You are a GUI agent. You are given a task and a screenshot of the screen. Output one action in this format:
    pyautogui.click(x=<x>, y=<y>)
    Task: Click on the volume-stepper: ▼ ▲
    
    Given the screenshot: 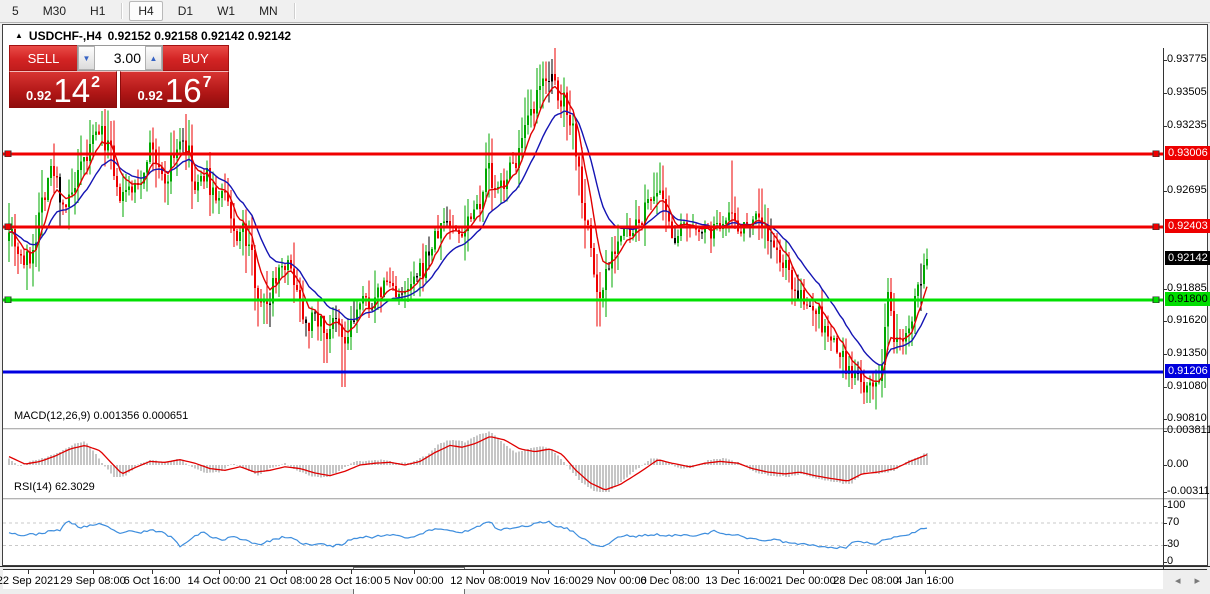 What is the action you would take?
    pyautogui.click(x=120, y=58)
    